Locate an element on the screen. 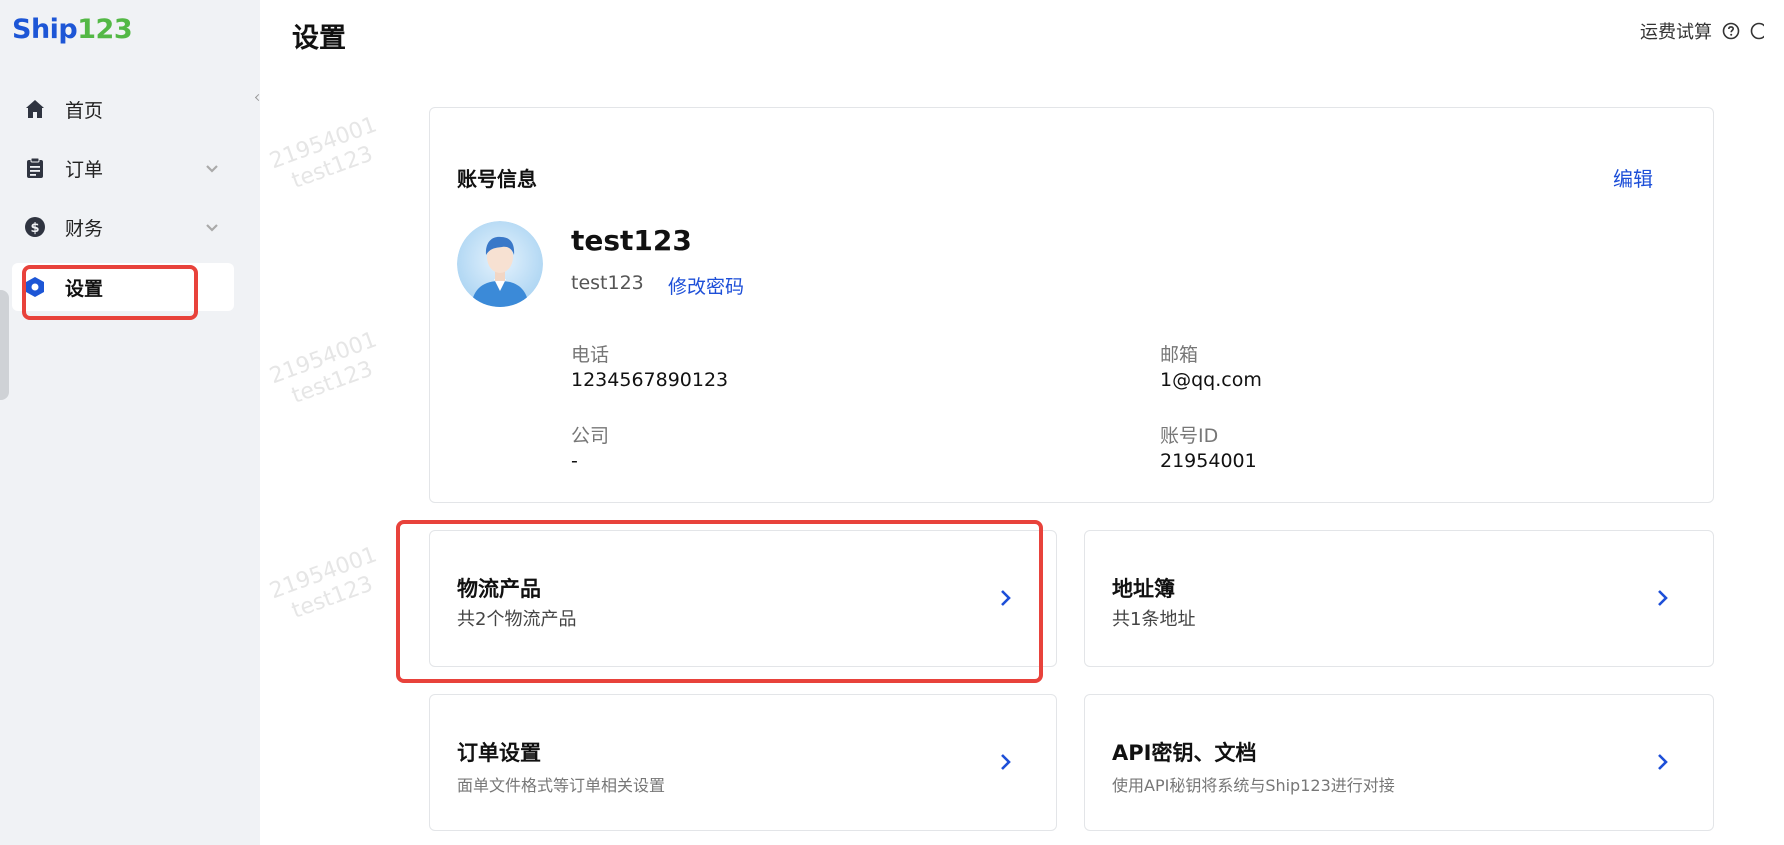 The width and height of the screenshot is (1784, 845). logistics-products-count: 共2个物流产品 is located at coordinates (517, 619).